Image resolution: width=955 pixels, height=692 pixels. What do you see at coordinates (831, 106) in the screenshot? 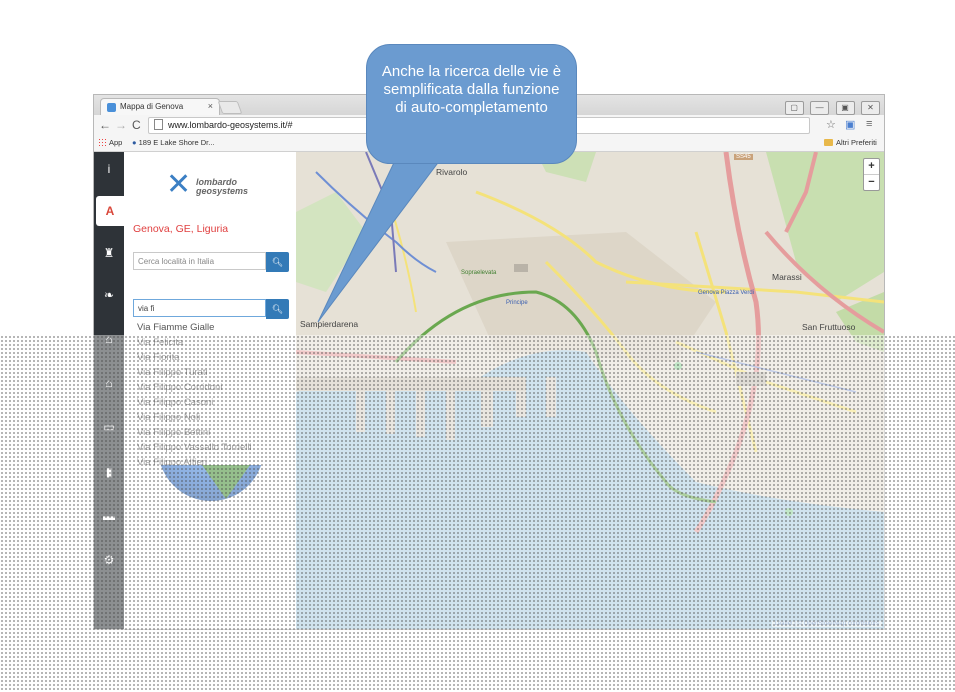
I see `window-controls: ▢ — ▣ ✕` at bounding box center [831, 106].